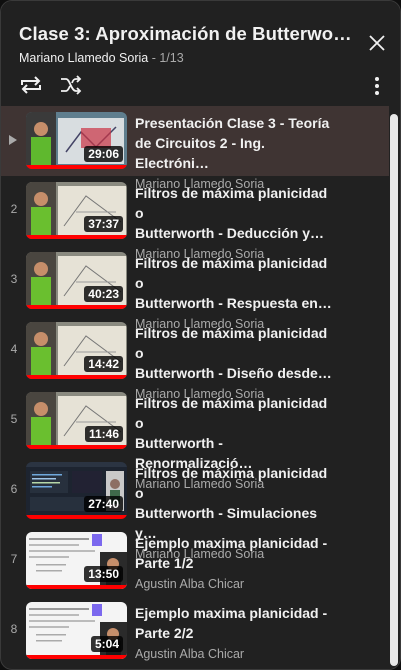 Image resolution: width=401 pixels, height=670 pixels. I want to click on video-thumbnail: 40:23, so click(76, 280).